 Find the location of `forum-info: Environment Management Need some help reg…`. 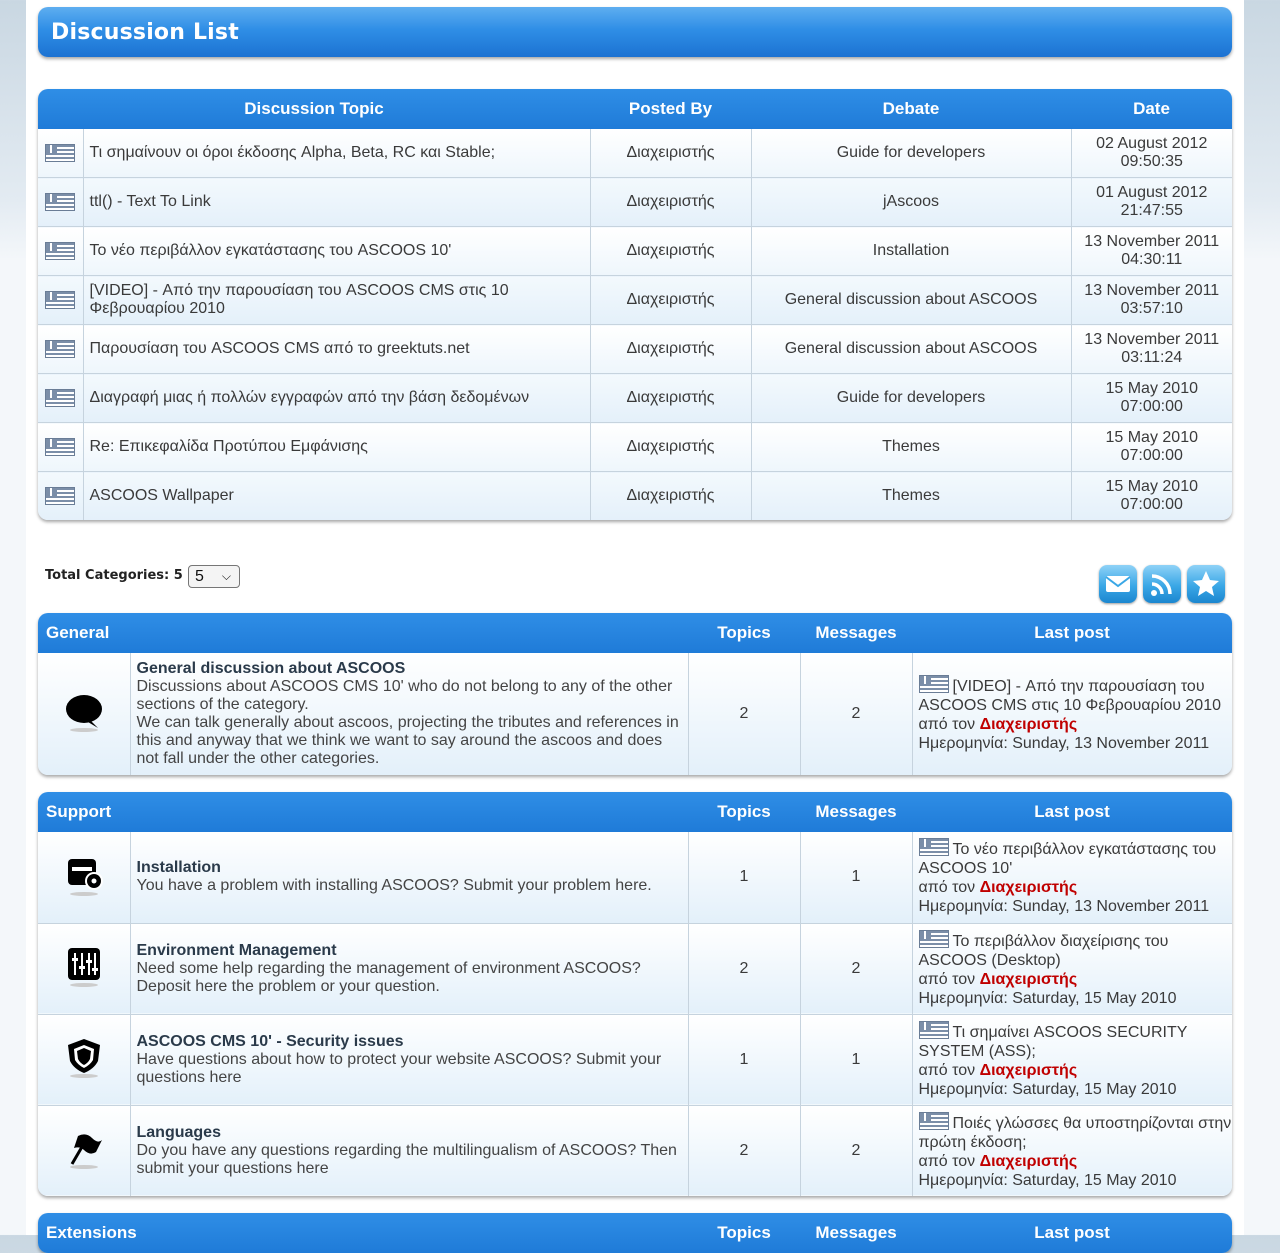

forum-info: Environment Management Need some help reg… is located at coordinates (409, 969).